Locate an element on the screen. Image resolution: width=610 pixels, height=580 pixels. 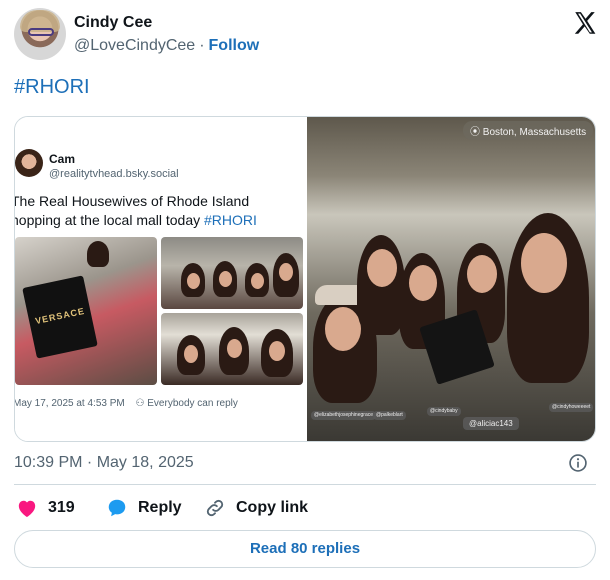
embedded-author-handle: @realitytvhead.bsky.social is located at coordinates (114, 174).